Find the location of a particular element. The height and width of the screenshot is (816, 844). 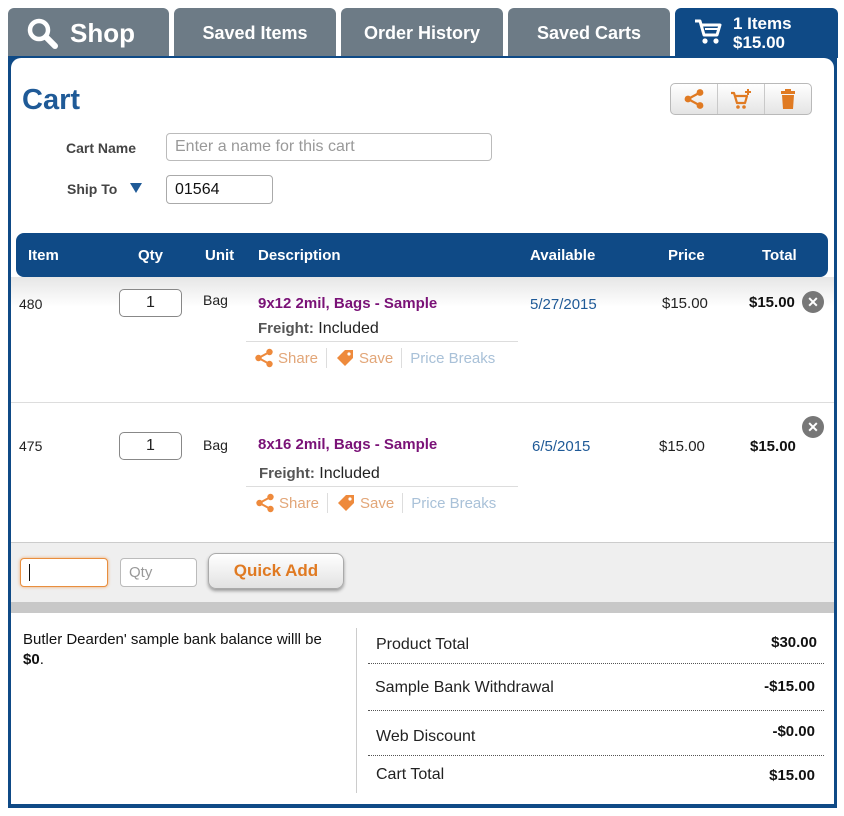

quick-add-qty-input: Qty is located at coordinates (158, 572).